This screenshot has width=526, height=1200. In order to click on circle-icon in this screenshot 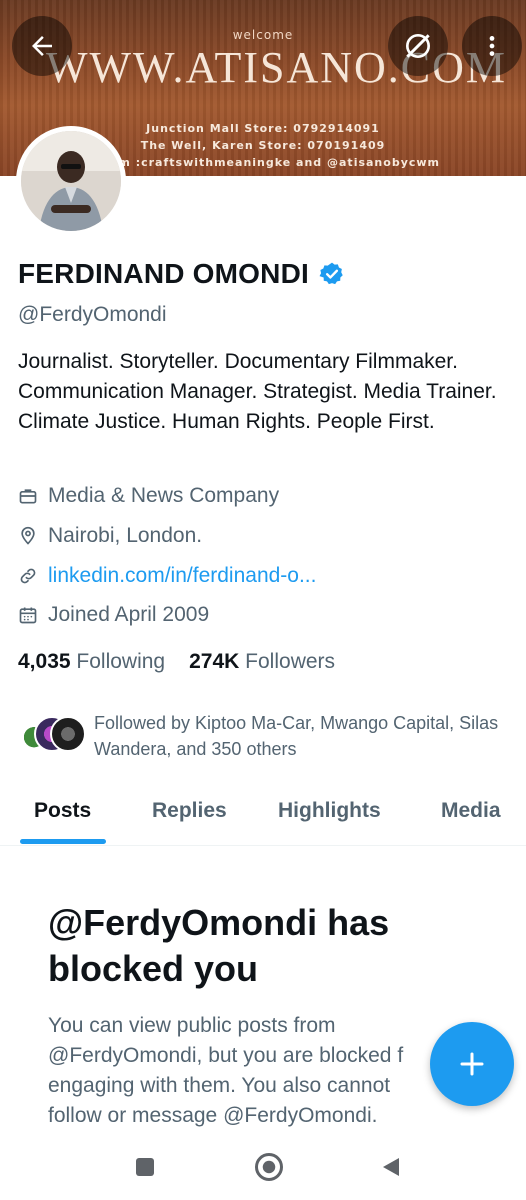, I will do `click(269, 1167)`.